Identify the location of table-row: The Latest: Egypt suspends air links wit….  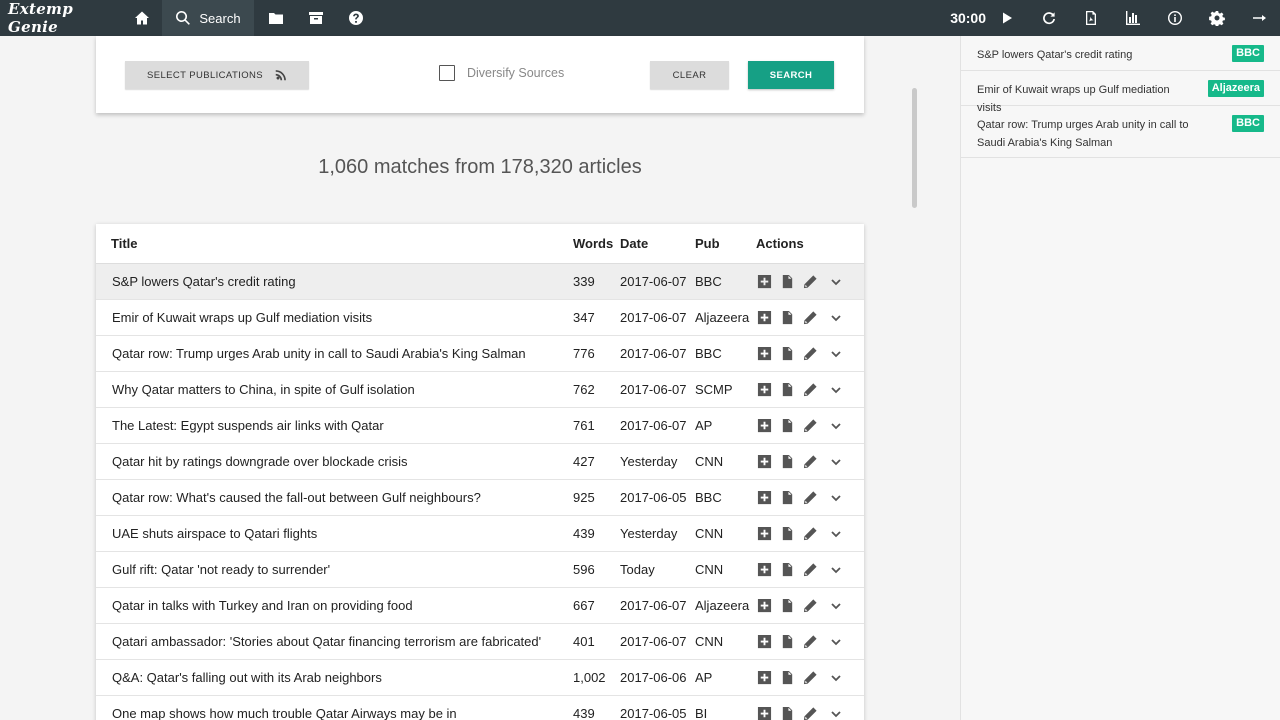
(480, 426).